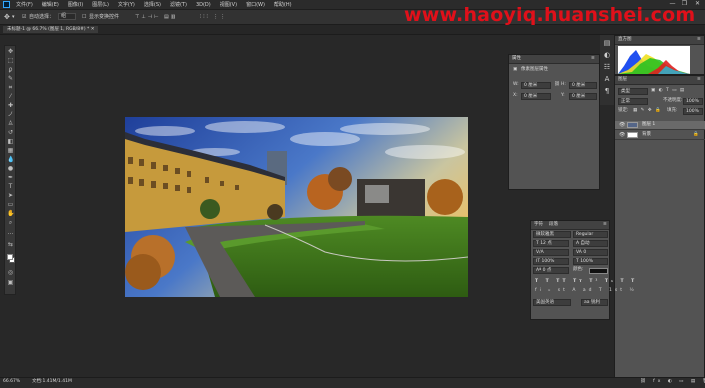  I want to click on layer-filter-icons: ▣ ◐ T ▭ ▤, so click(668, 91).